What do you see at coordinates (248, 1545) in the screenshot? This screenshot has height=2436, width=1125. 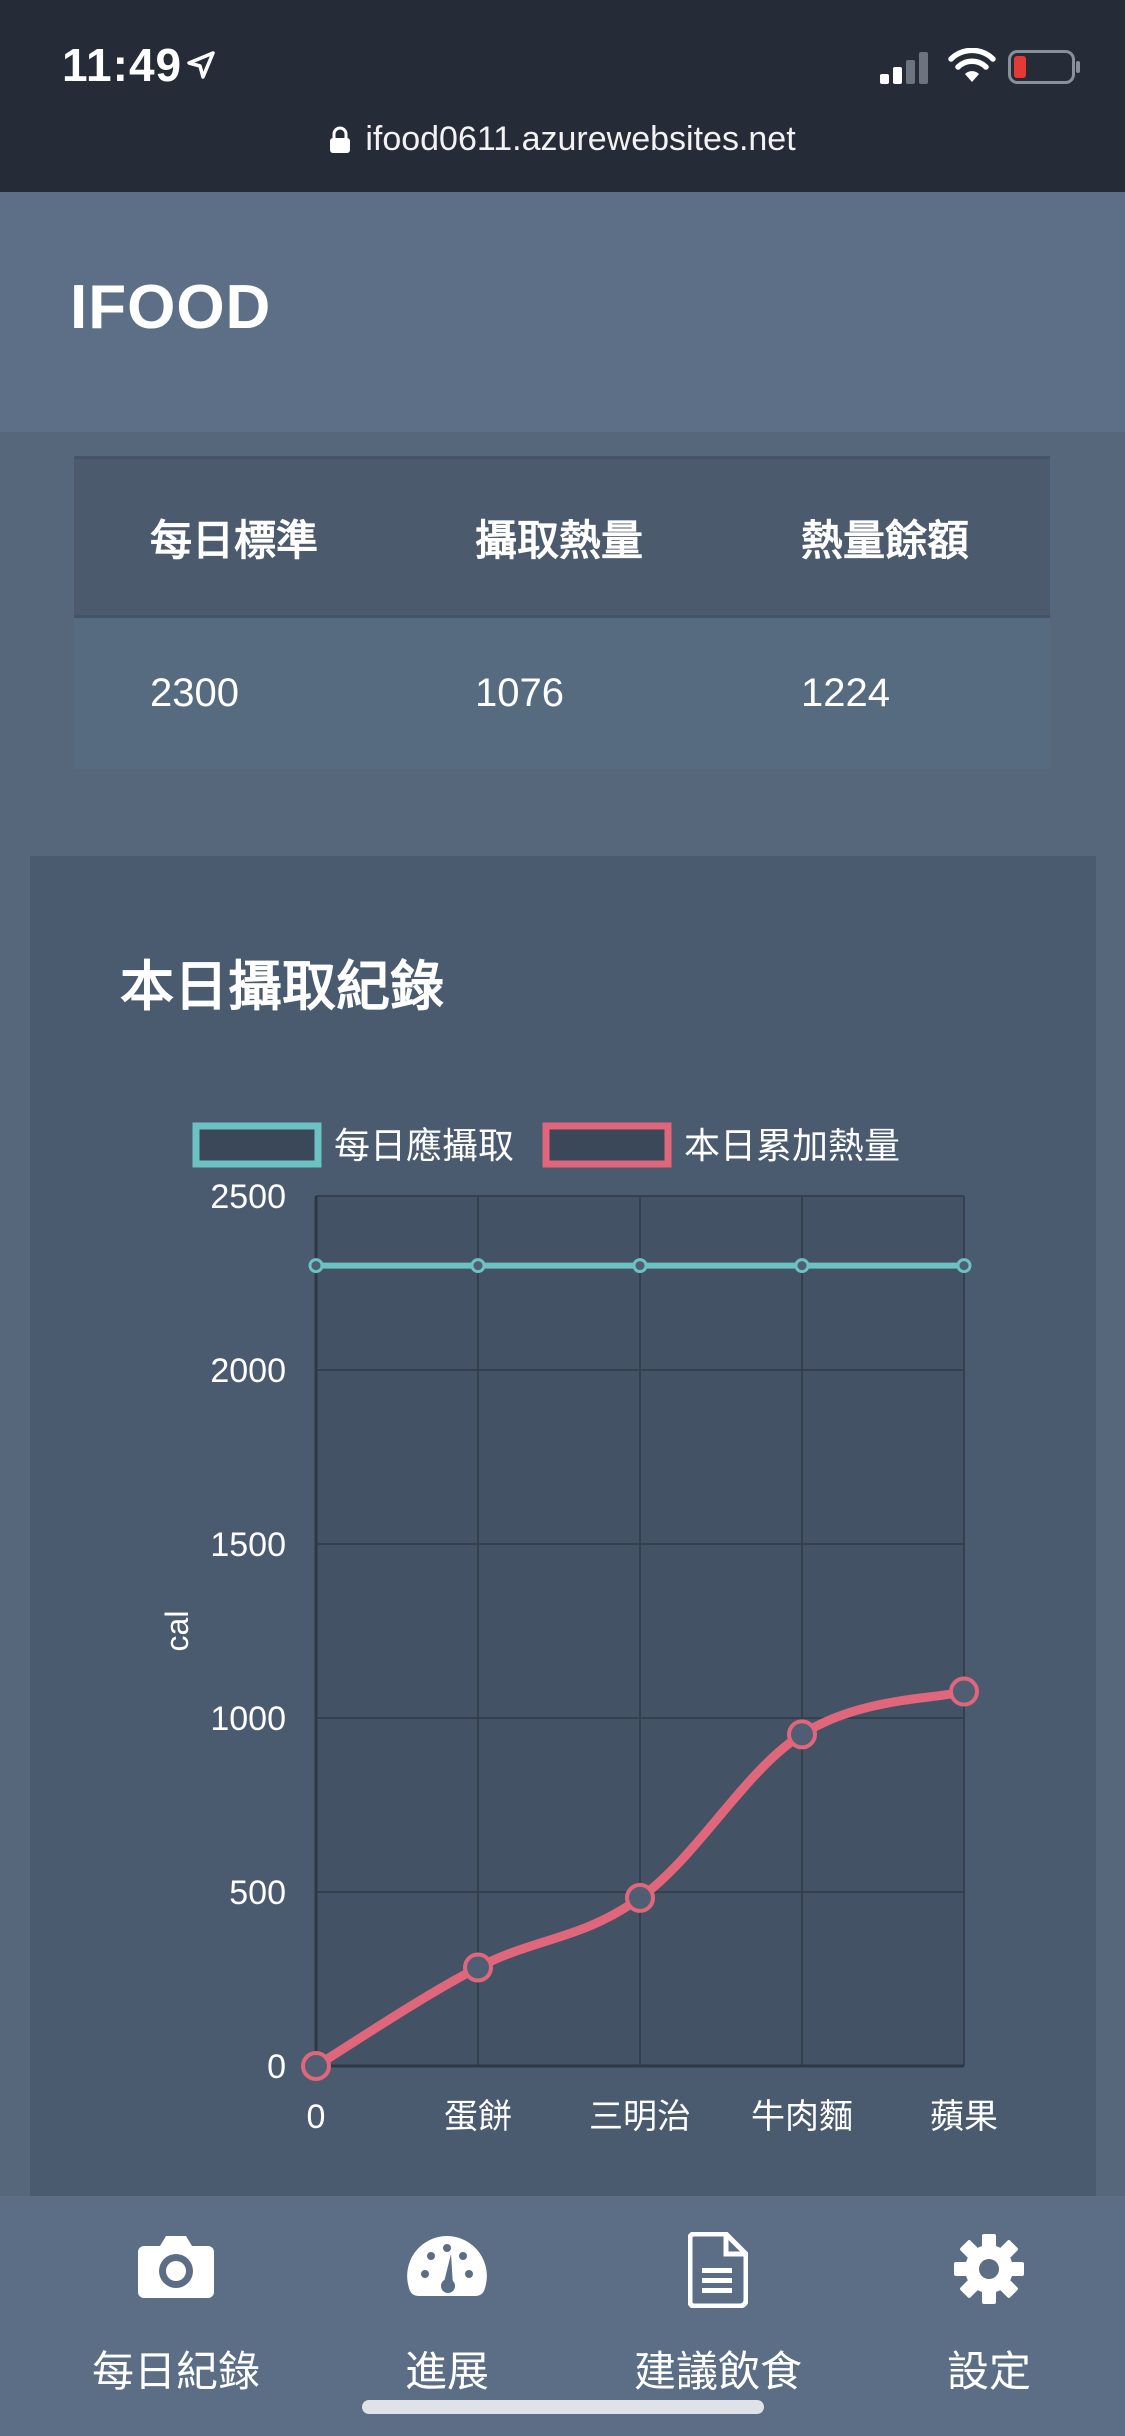 I see `y-tick-label: 1500` at bounding box center [248, 1545].